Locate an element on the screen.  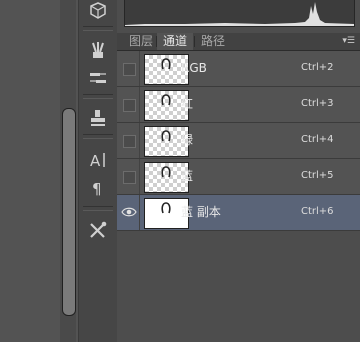
paragraph-icon: ¶ is located at coordinates (98, 188).